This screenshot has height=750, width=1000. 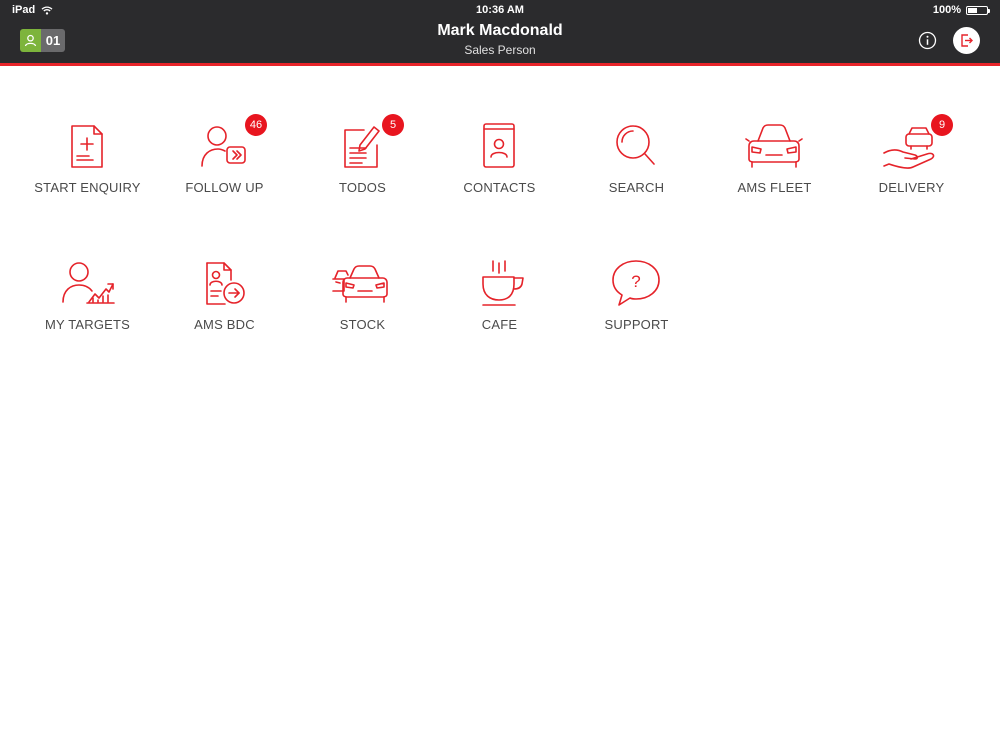 What do you see at coordinates (942, 125) in the screenshot?
I see `delivery-badge: 9` at bounding box center [942, 125].